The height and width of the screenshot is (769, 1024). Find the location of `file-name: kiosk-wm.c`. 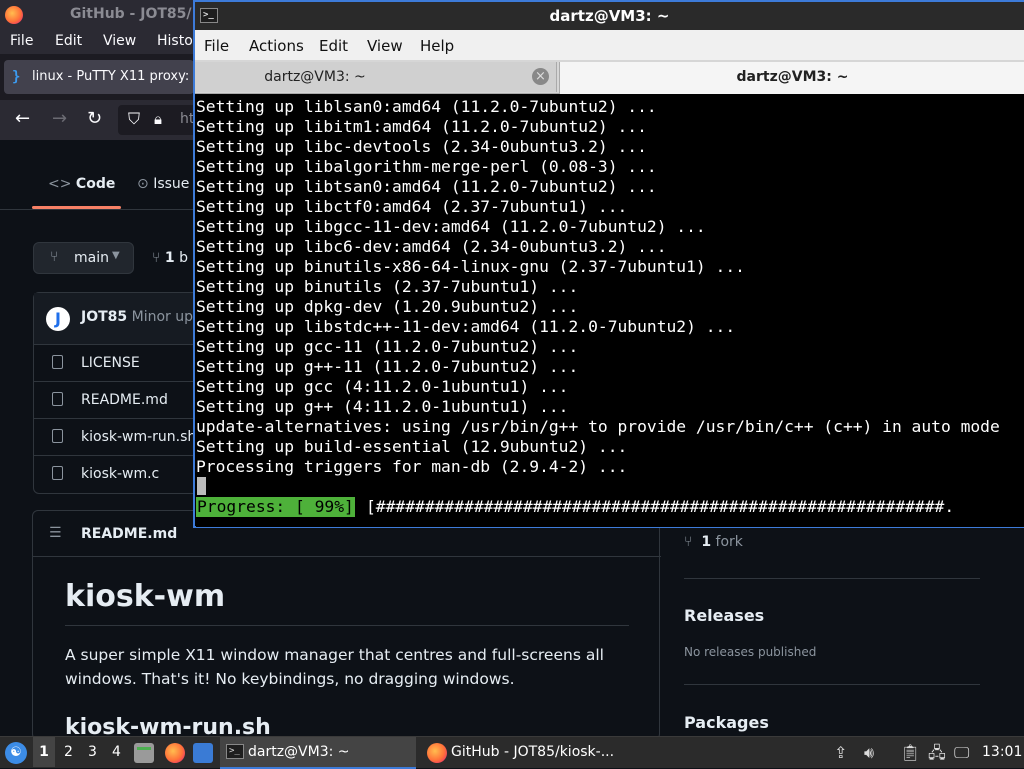

file-name: kiosk-wm.c is located at coordinates (120, 474).